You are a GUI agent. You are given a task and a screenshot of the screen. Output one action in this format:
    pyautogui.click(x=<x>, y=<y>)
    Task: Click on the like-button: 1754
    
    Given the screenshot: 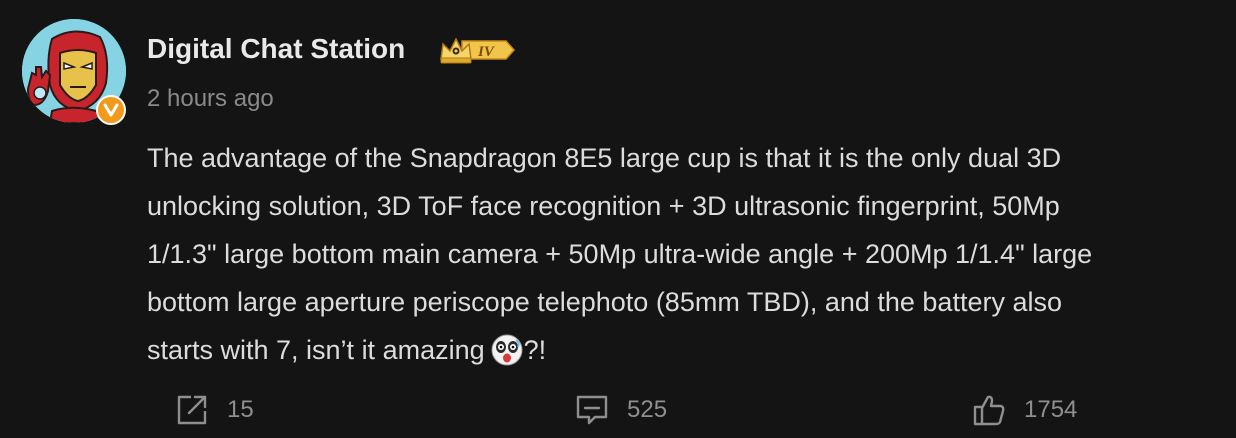 What is the action you would take?
    pyautogui.click(x=1024, y=410)
    